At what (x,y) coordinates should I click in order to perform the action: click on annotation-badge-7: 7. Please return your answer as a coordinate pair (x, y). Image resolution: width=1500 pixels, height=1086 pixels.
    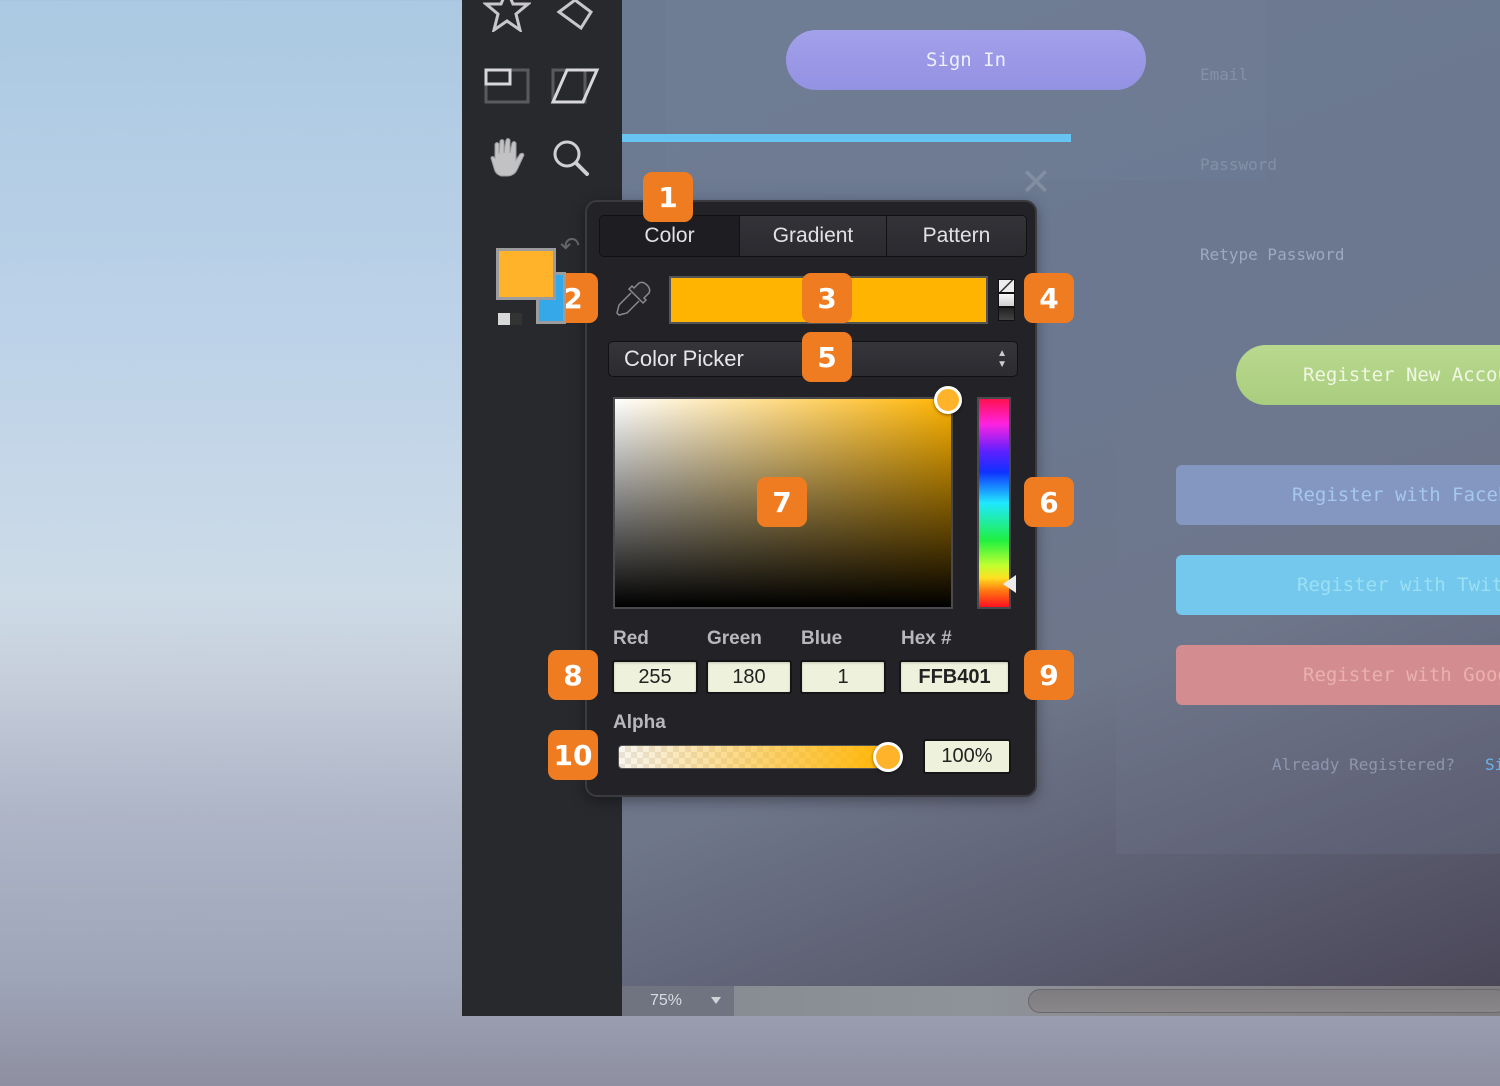
    Looking at the image, I should click on (782, 502).